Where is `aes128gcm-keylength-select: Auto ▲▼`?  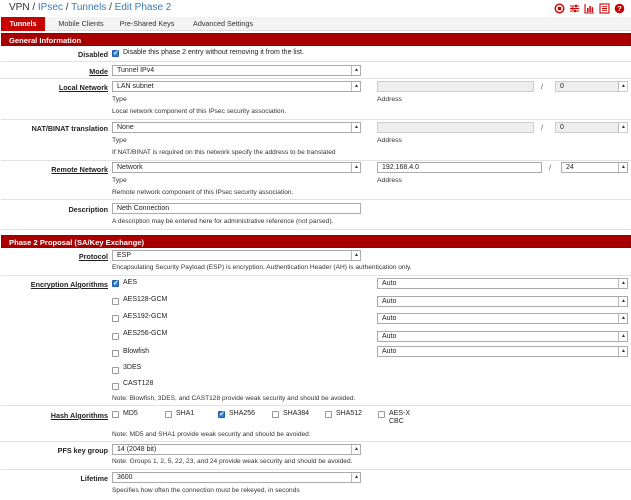
aes128gcm-keylength-select: Auto ▲▼ is located at coordinates (502, 301).